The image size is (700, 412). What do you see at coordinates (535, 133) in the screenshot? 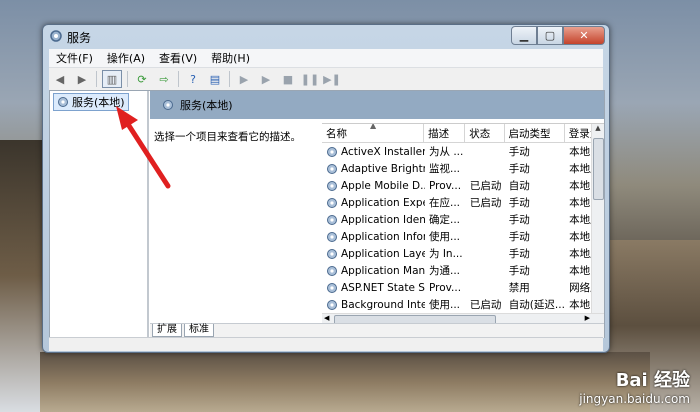
I see `column-header-startup-type: 启动类型` at bounding box center [535, 133].